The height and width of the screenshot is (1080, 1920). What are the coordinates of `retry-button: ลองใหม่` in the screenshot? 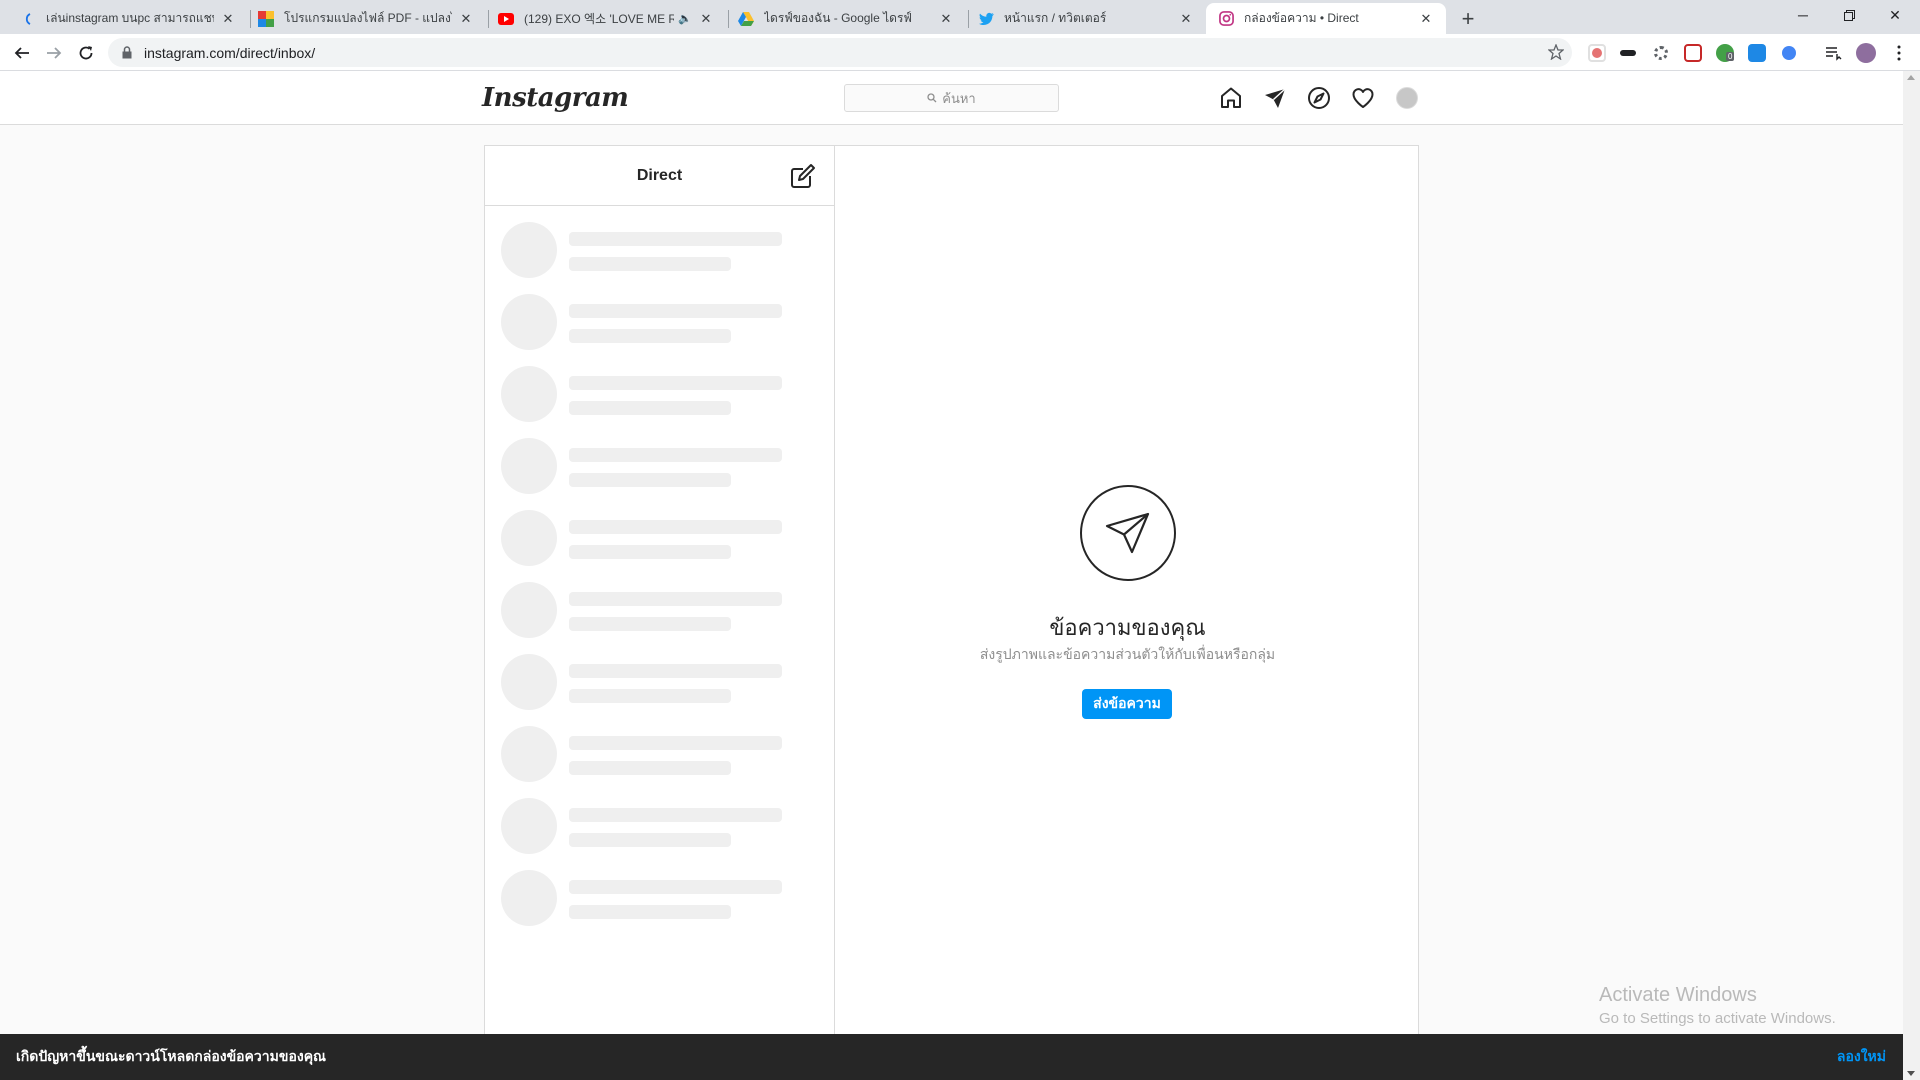 It's located at (1861, 1057).